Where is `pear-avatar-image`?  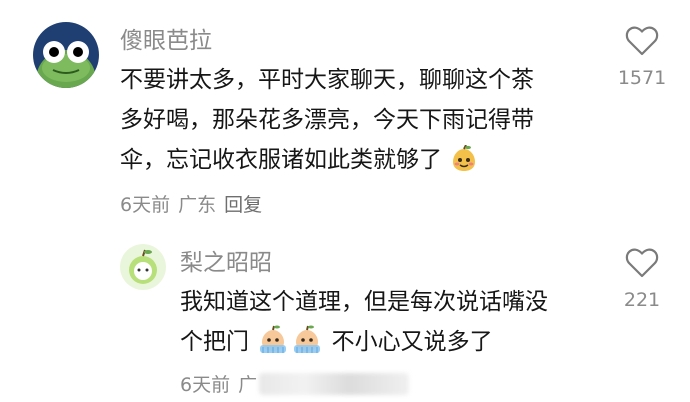 pear-avatar-image is located at coordinates (143, 267).